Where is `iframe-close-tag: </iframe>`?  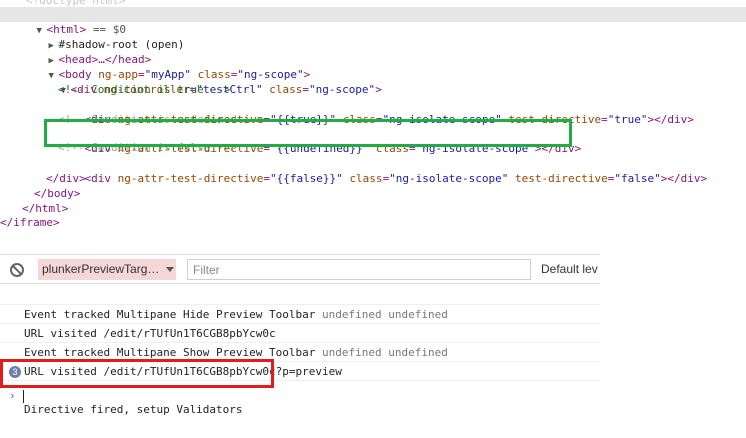
iframe-close-tag: </iframe> is located at coordinates (30, 222).